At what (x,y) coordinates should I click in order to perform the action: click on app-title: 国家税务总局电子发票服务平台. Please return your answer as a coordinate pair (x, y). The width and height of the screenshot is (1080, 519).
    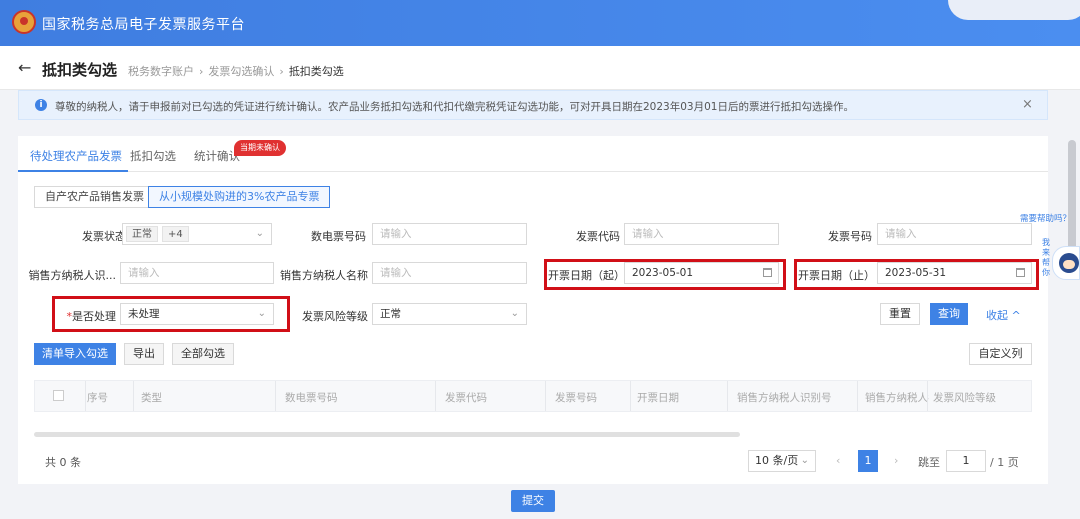
    Looking at the image, I should click on (143, 25).